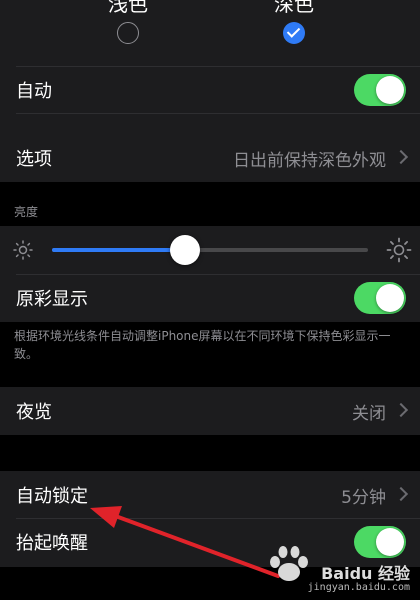 The width and height of the screenshot is (420, 600). Describe the element at coordinates (128, 33) in the screenshot. I see `light-mode-radio` at that location.